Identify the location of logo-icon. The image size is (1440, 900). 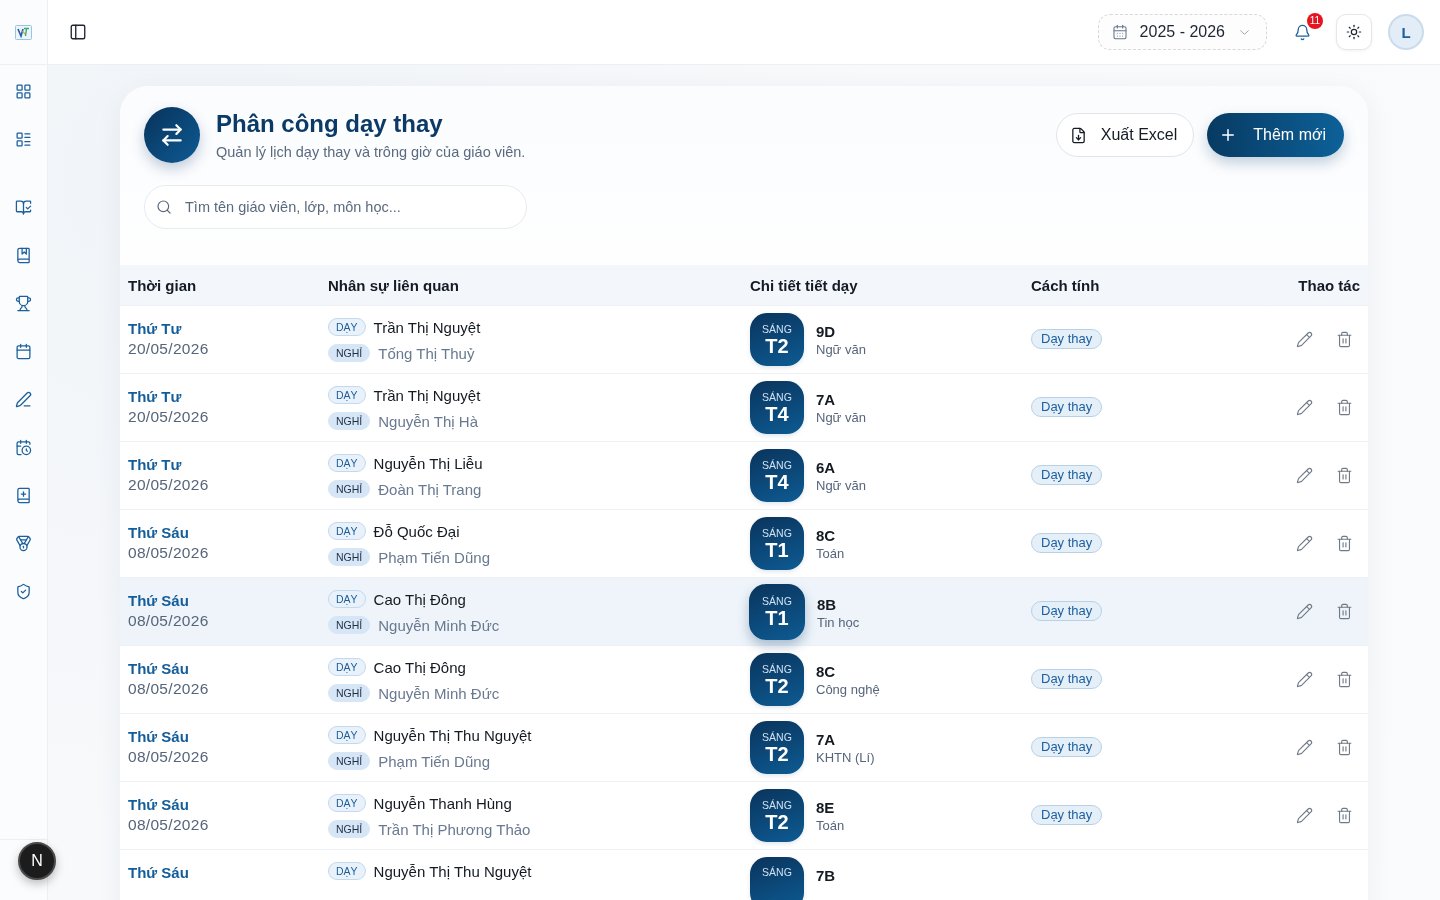
(23, 32).